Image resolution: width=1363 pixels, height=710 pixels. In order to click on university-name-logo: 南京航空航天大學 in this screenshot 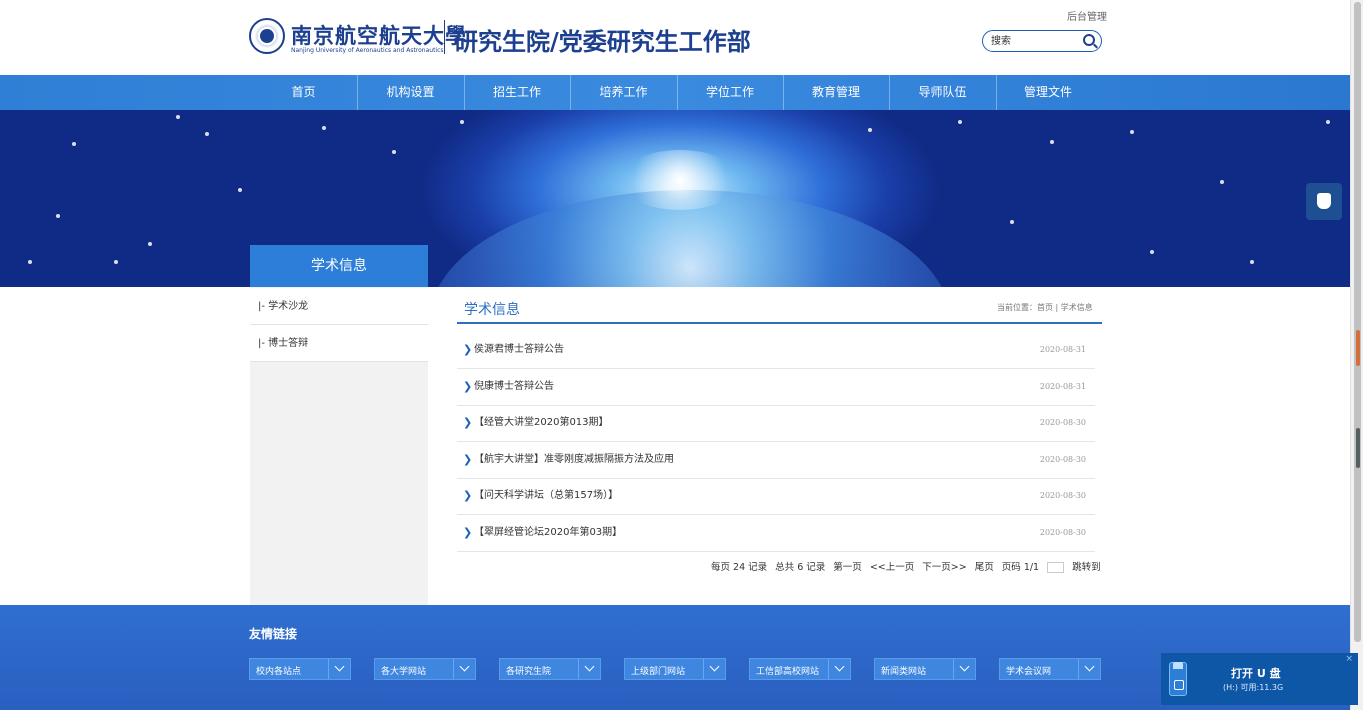, I will do `click(379, 35)`.